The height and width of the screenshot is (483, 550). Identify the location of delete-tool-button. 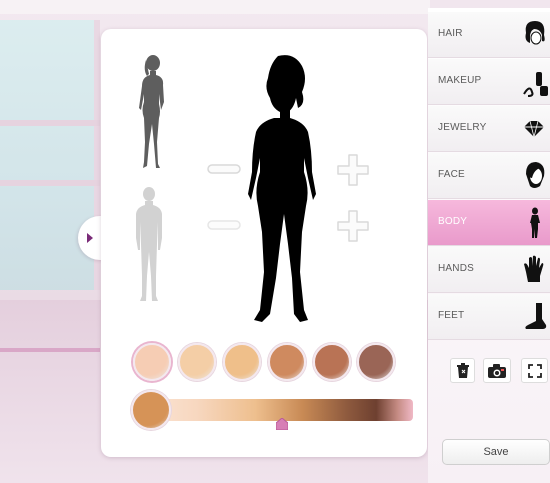
(462, 370).